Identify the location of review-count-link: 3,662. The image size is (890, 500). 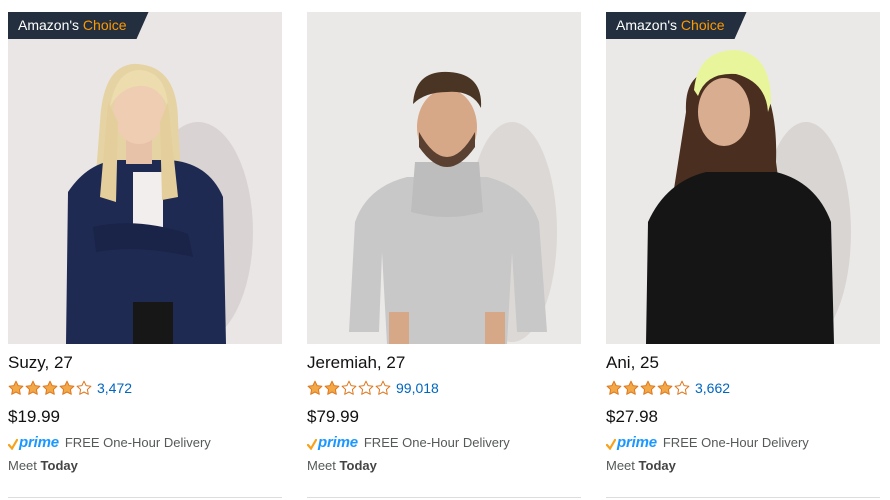
(712, 388).